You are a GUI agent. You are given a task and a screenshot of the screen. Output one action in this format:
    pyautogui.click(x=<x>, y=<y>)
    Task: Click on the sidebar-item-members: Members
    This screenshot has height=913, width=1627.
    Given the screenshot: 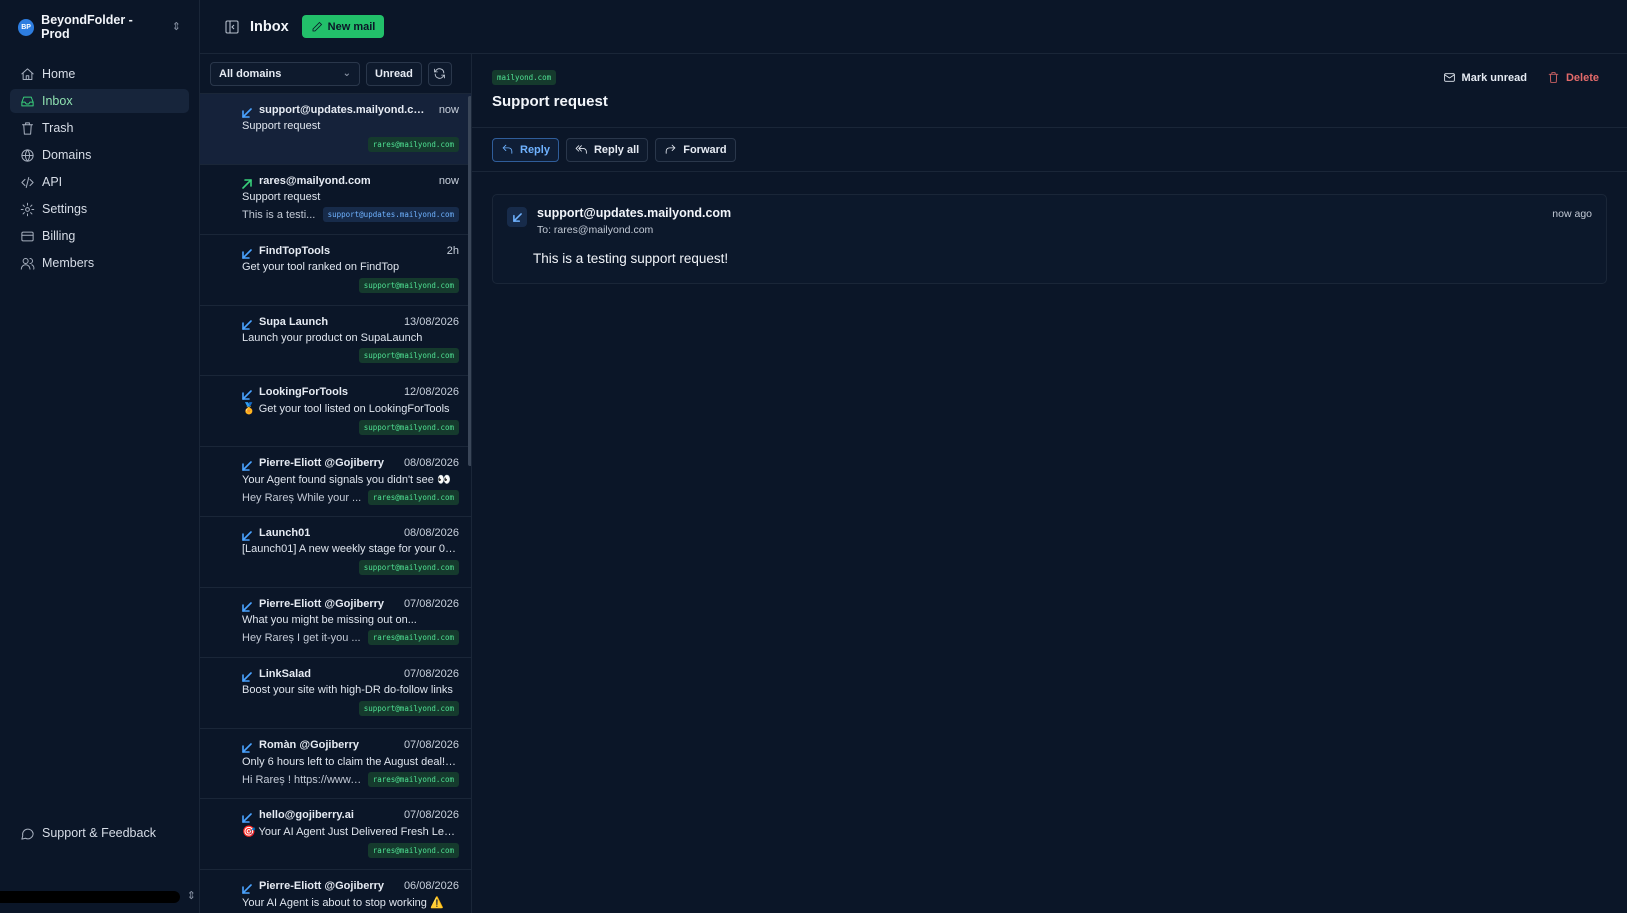 What is the action you would take?
    pyautogui.click(x=99, y=263)
    